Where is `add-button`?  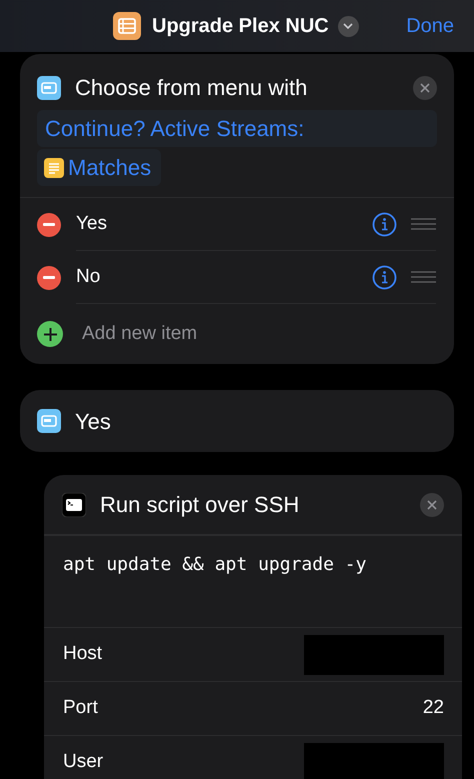
add-button is located at coordinates (50, 334).